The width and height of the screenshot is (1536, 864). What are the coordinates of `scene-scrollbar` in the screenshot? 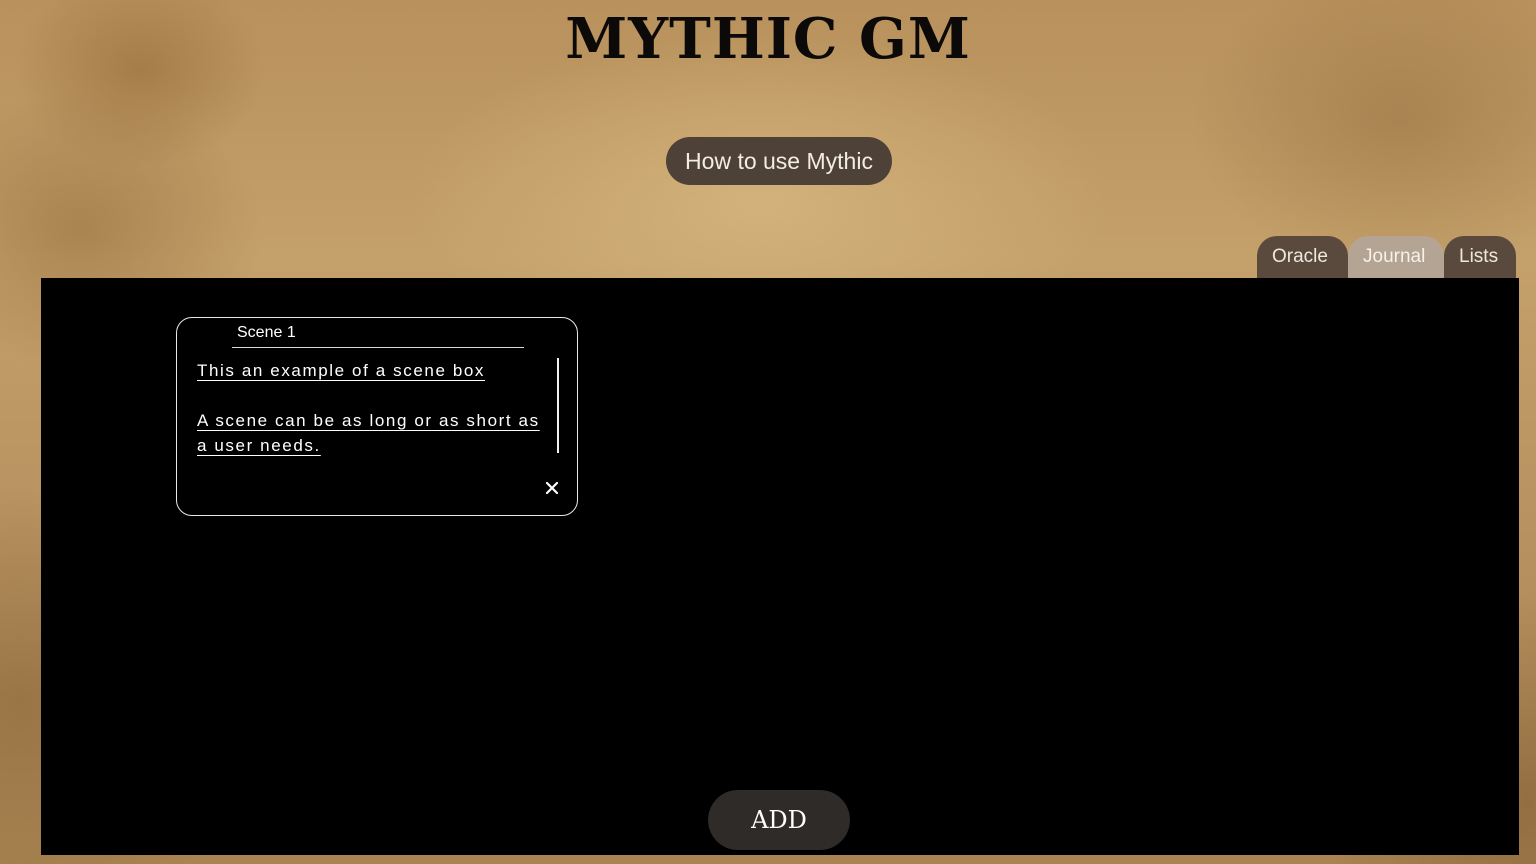 It's located at (558, 405).